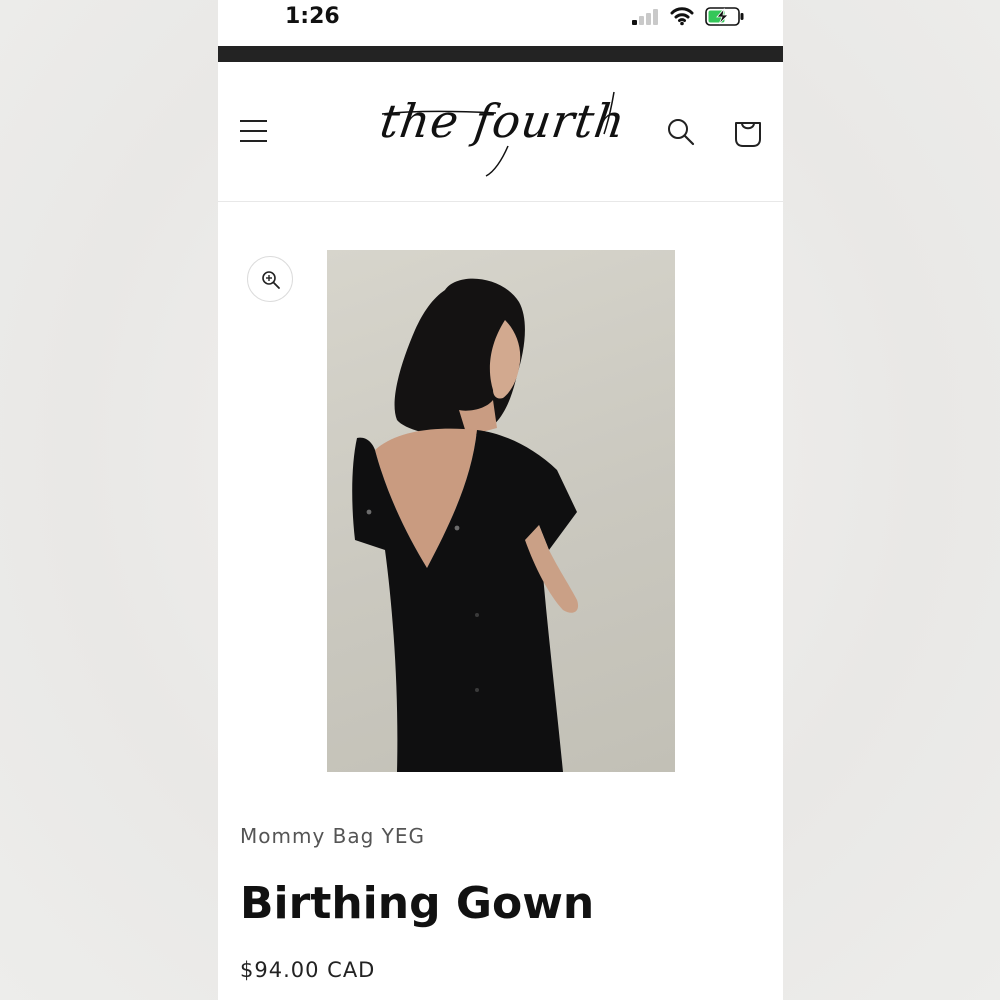 The width and height of the screenshot is (1000, 1000). I want to click on zoom-button, so click(270, 279).